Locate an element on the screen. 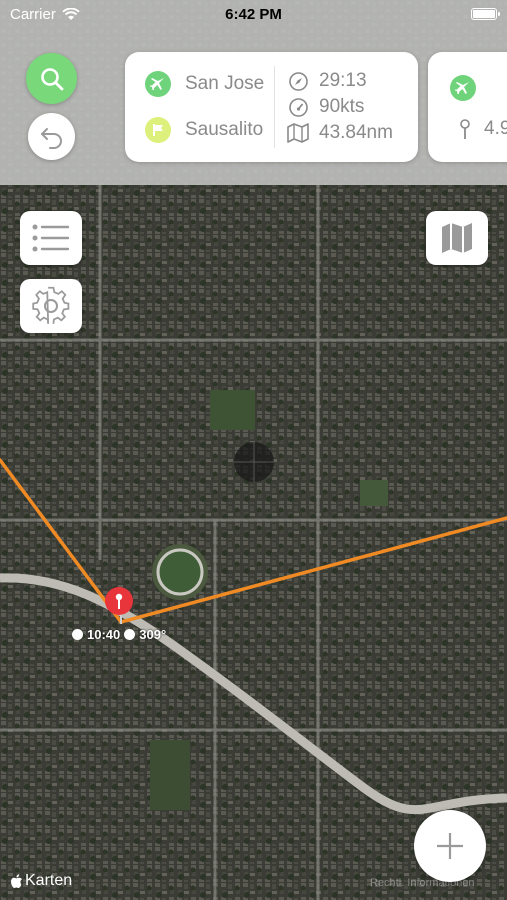 This screenshot has height=900, width=507. list-icon is located at coordinates (51, 238).